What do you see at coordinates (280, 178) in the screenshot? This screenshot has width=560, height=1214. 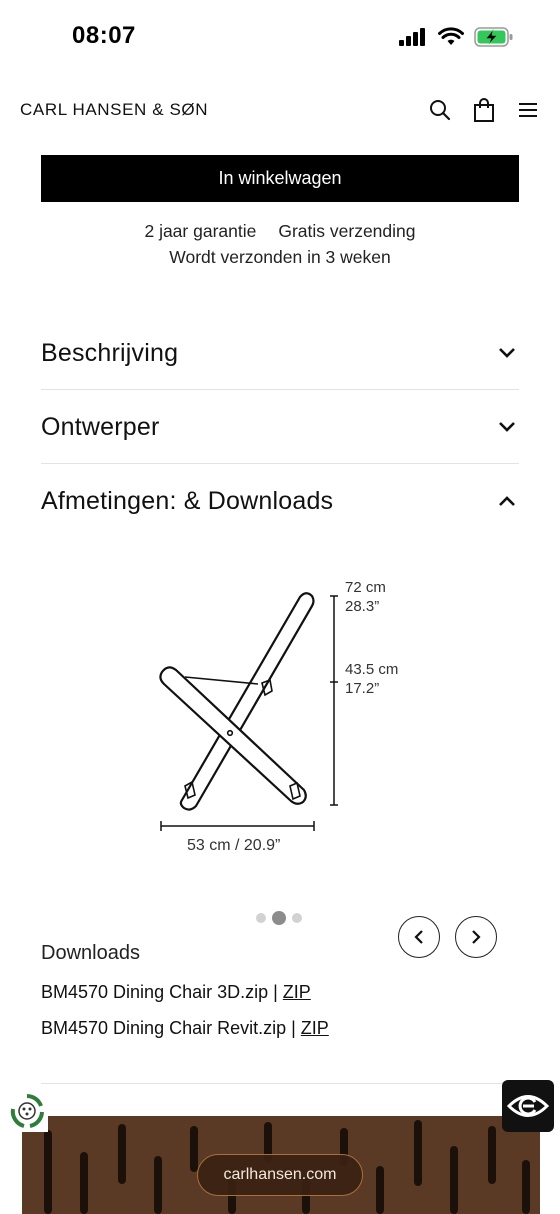 I see `add-to-cart-button: In winkelwagen` at bounding box center [280, 178].